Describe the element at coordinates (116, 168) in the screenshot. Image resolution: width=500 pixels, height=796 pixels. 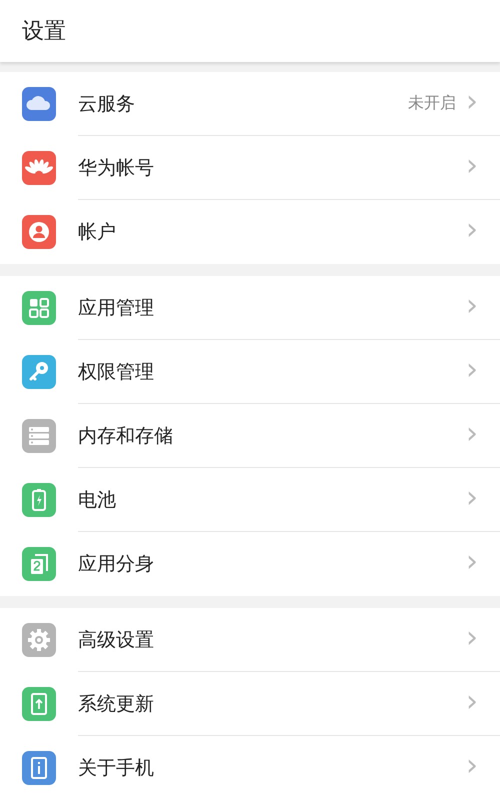
I see `item-label: 华为帐号` at that location.